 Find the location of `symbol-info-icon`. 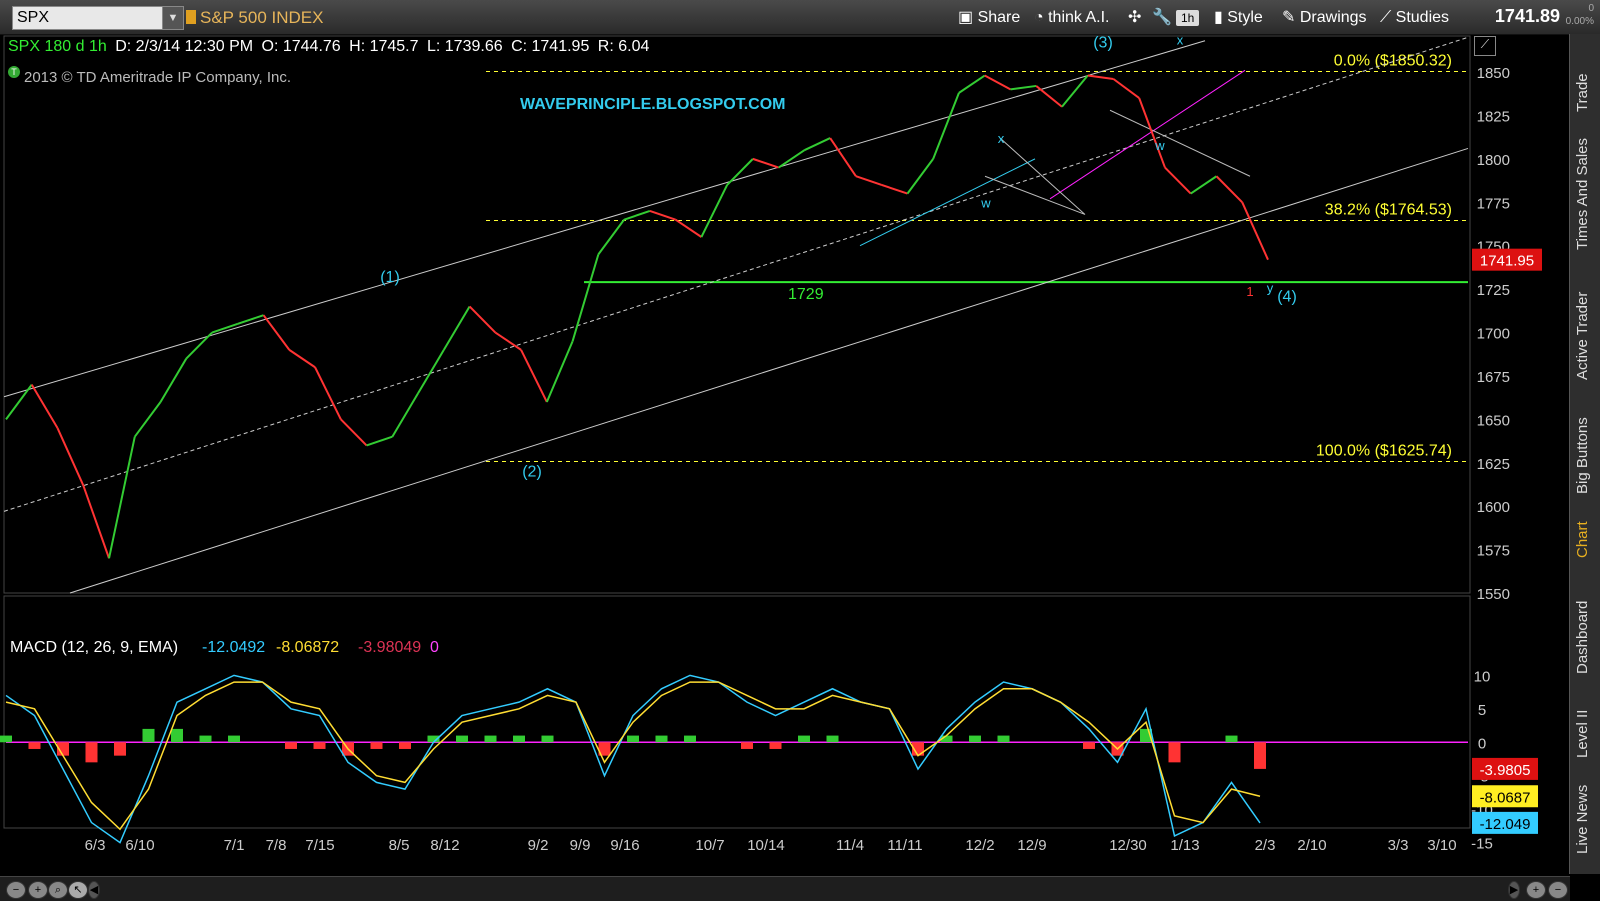

symbol-info-icon is located at coordinates (191, 17).